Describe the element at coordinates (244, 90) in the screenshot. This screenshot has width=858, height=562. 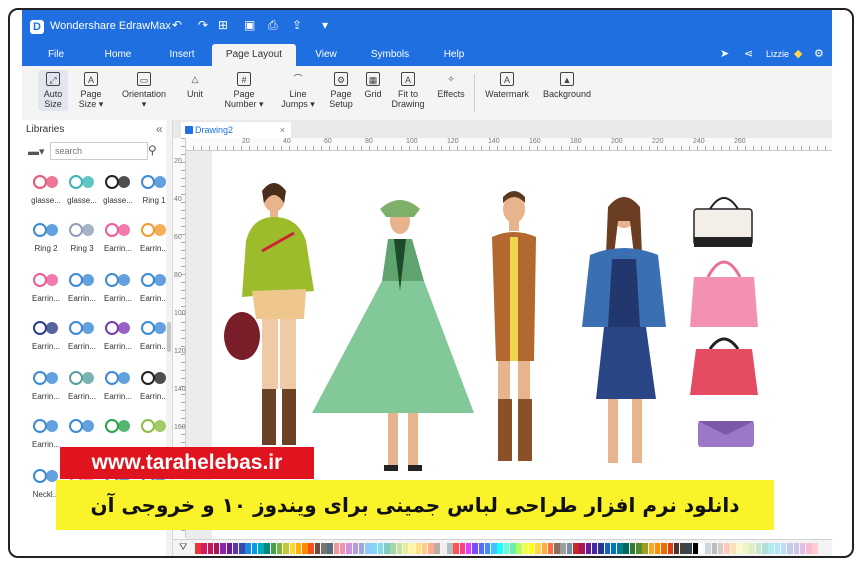
I see `page-number-button: # Page Number ▾` at that location.